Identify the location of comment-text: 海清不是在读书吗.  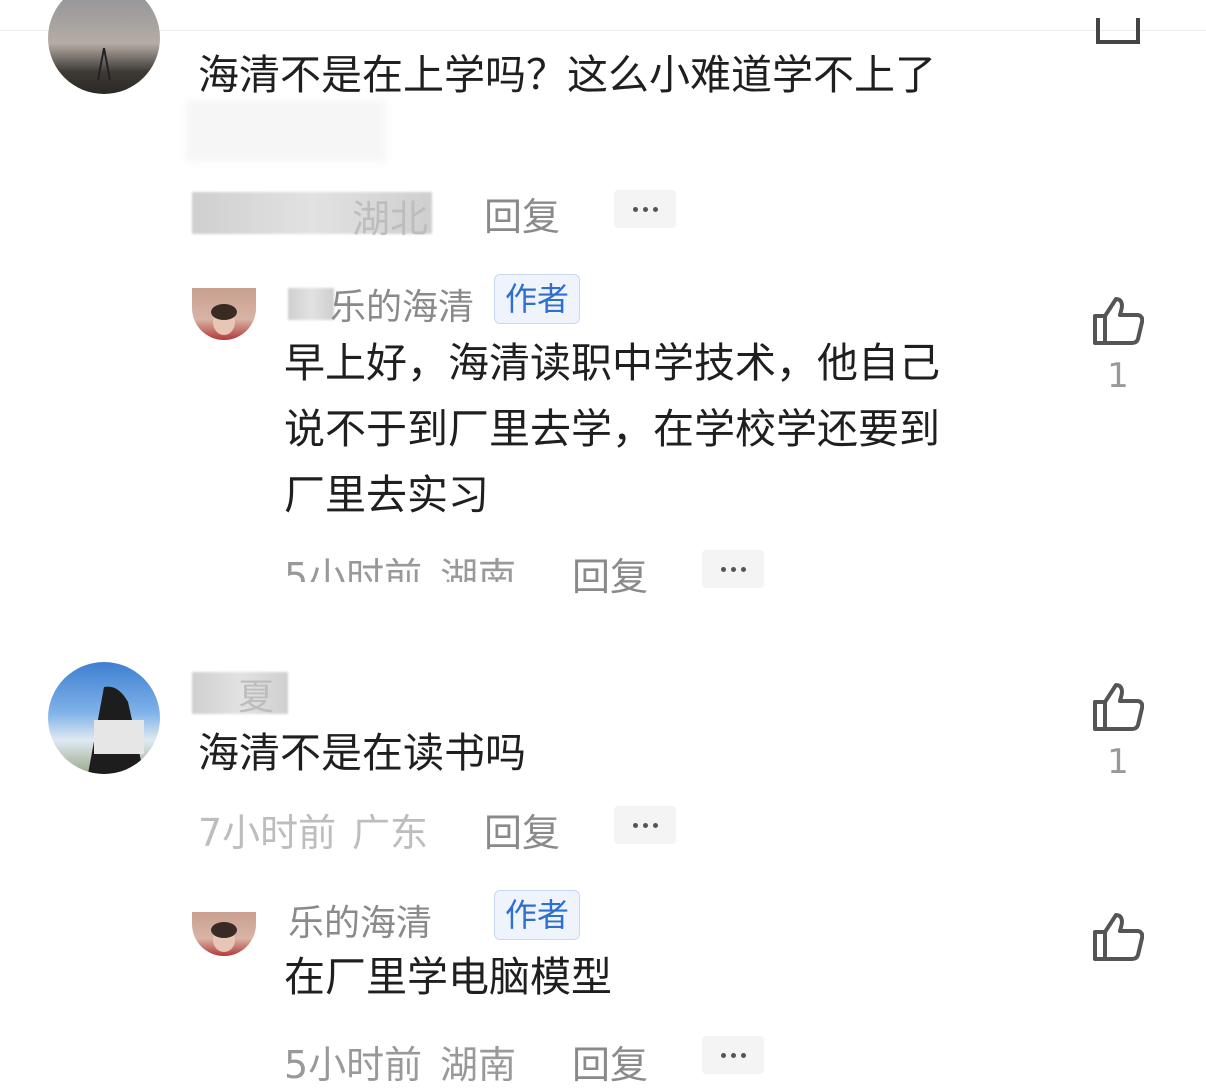
(362, 753).